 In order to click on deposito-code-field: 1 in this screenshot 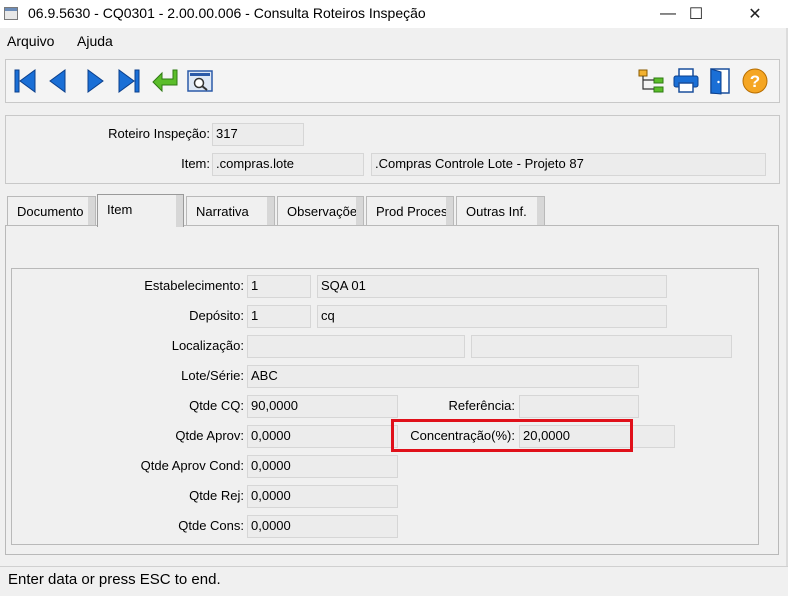, I will do `click(279, 316)`.